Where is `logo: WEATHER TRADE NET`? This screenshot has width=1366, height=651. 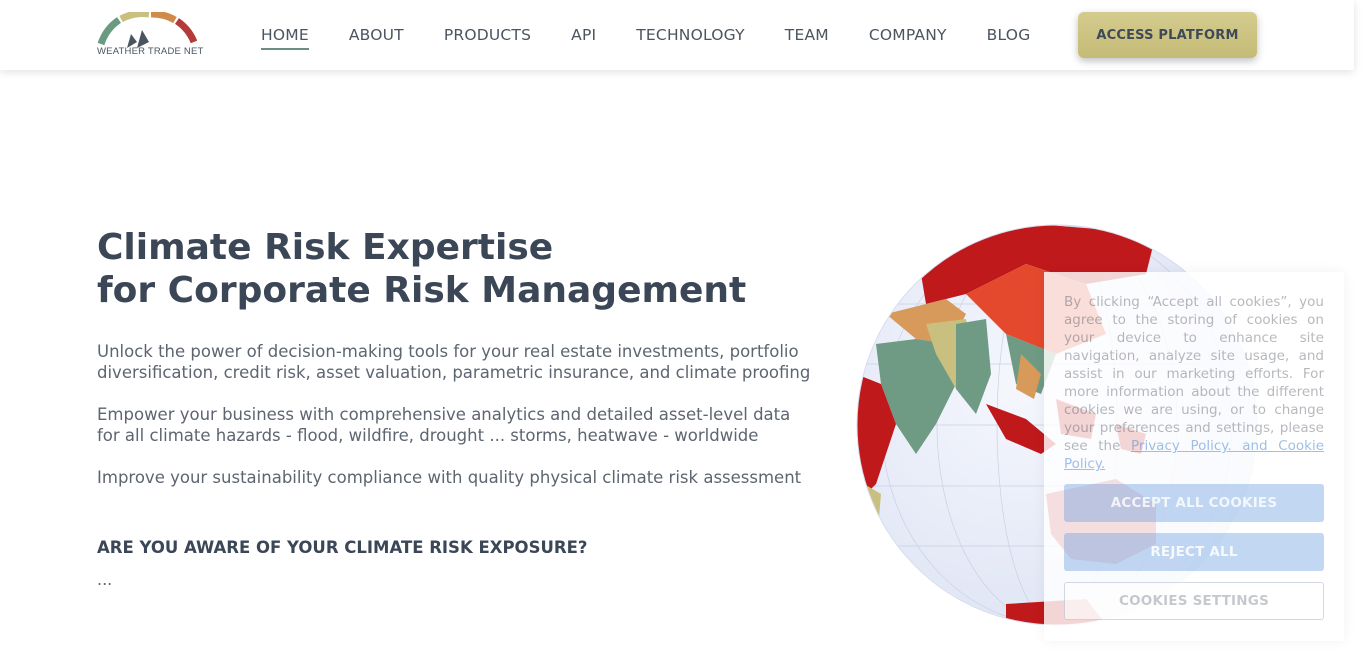 logo: WEATHER TRADE NET is located at coordinates (150, 36).